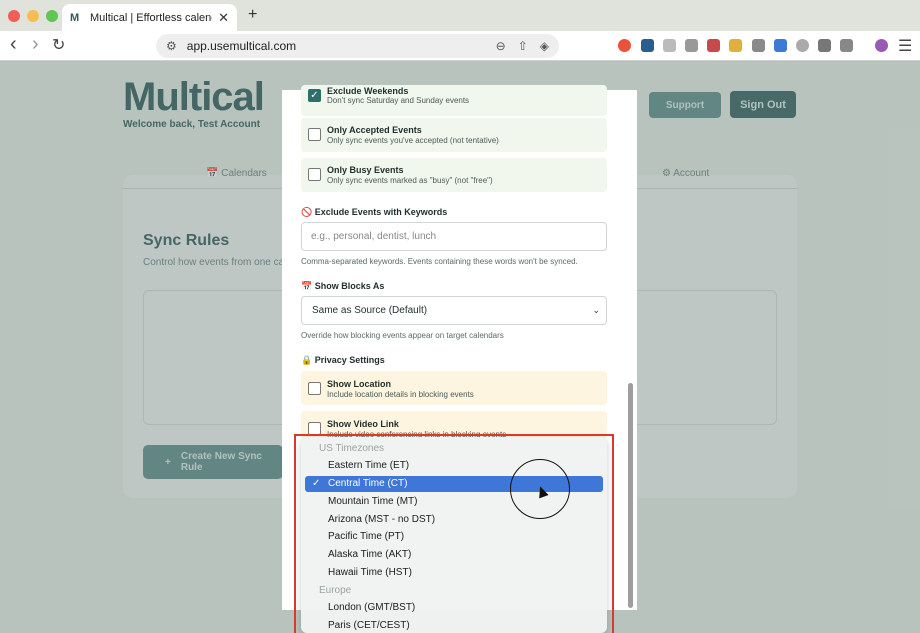 The image size is (920, 633). Describe the element at coordinates (374, 212) in the screenshot. I see `keywords-section-title: 🚫 Exclude Events with Keywords` at that location.